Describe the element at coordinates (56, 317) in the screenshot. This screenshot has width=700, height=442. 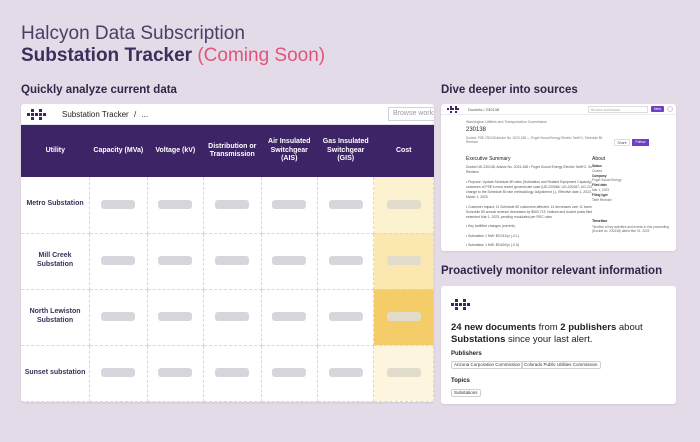
I see `utility-cell: North Lewiston Substation` at that location.